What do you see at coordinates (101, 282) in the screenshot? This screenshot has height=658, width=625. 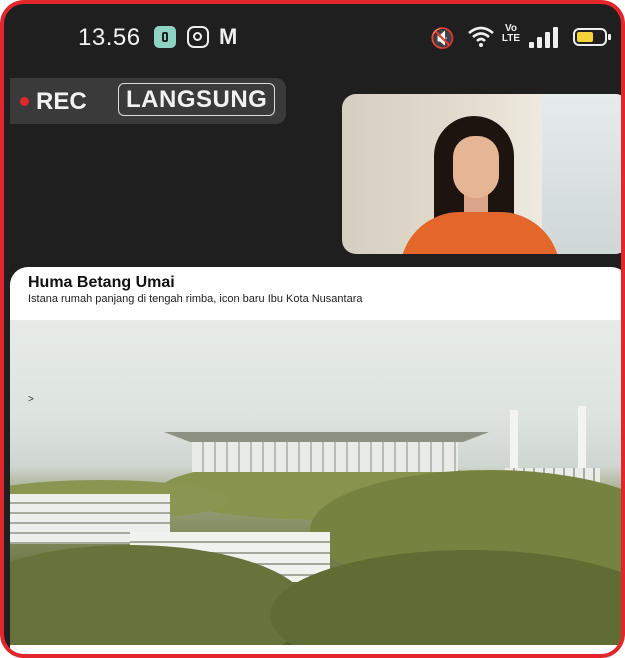 I see `slide-title: Huma Betang Umai` at bounding box center [101, 282].